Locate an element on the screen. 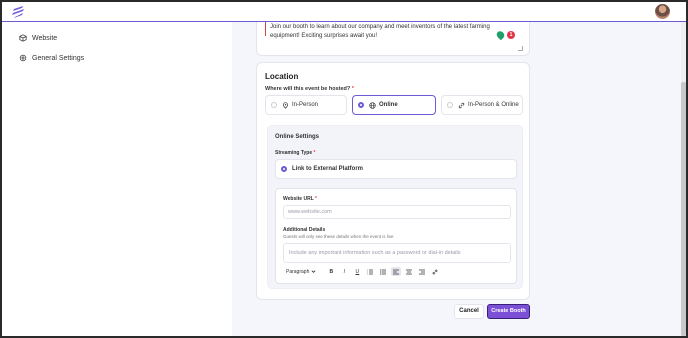 This screenshot has height=338, width=688. insert-link-button is located at coordinates (435, 271).